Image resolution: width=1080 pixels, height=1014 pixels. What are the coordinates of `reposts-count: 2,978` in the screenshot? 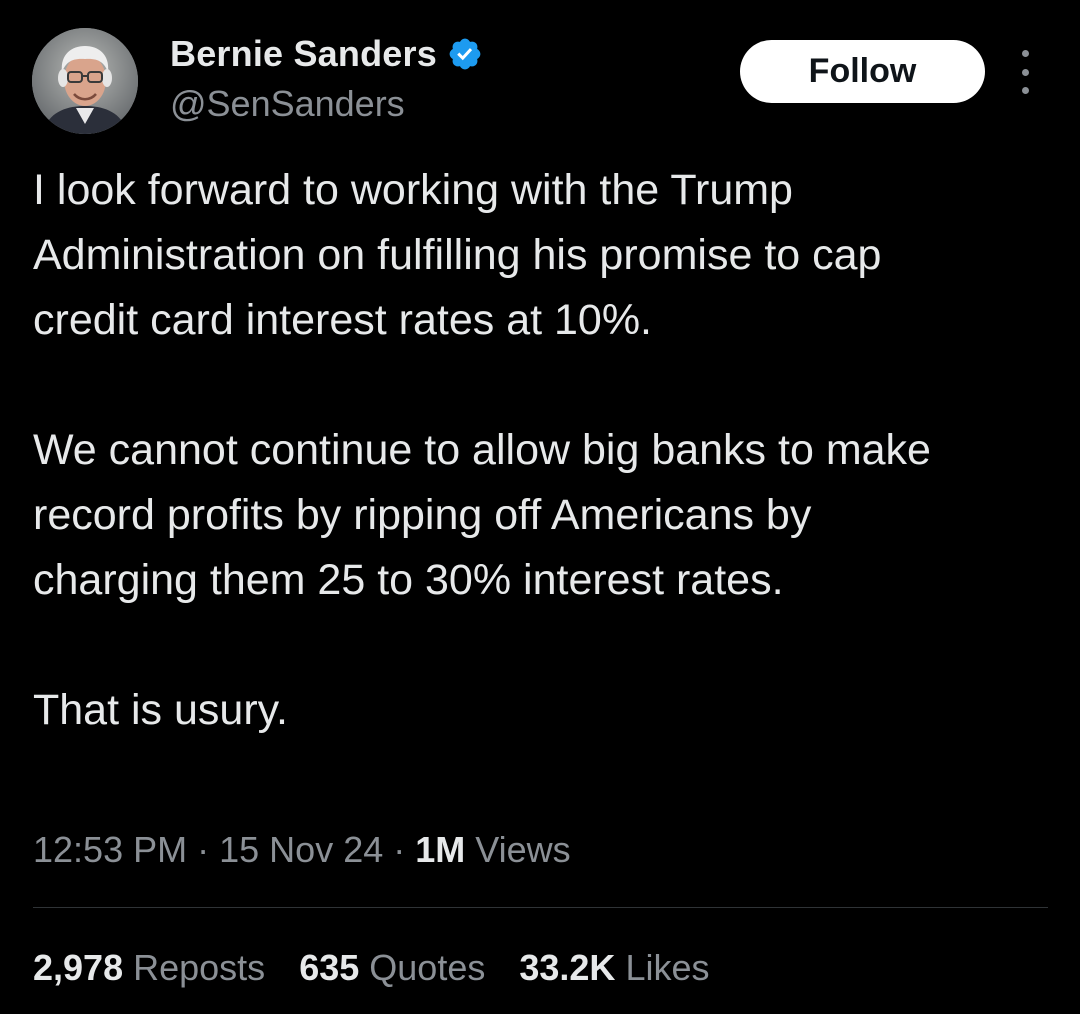 It's located at (78, 967).